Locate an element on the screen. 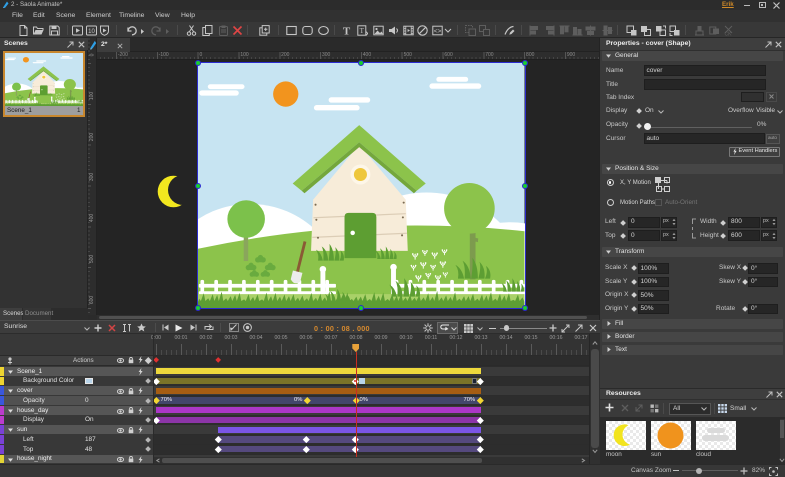 The width and height of the screenshot is (785, 477). svg-text: CK is located at coordinates (729, 33).